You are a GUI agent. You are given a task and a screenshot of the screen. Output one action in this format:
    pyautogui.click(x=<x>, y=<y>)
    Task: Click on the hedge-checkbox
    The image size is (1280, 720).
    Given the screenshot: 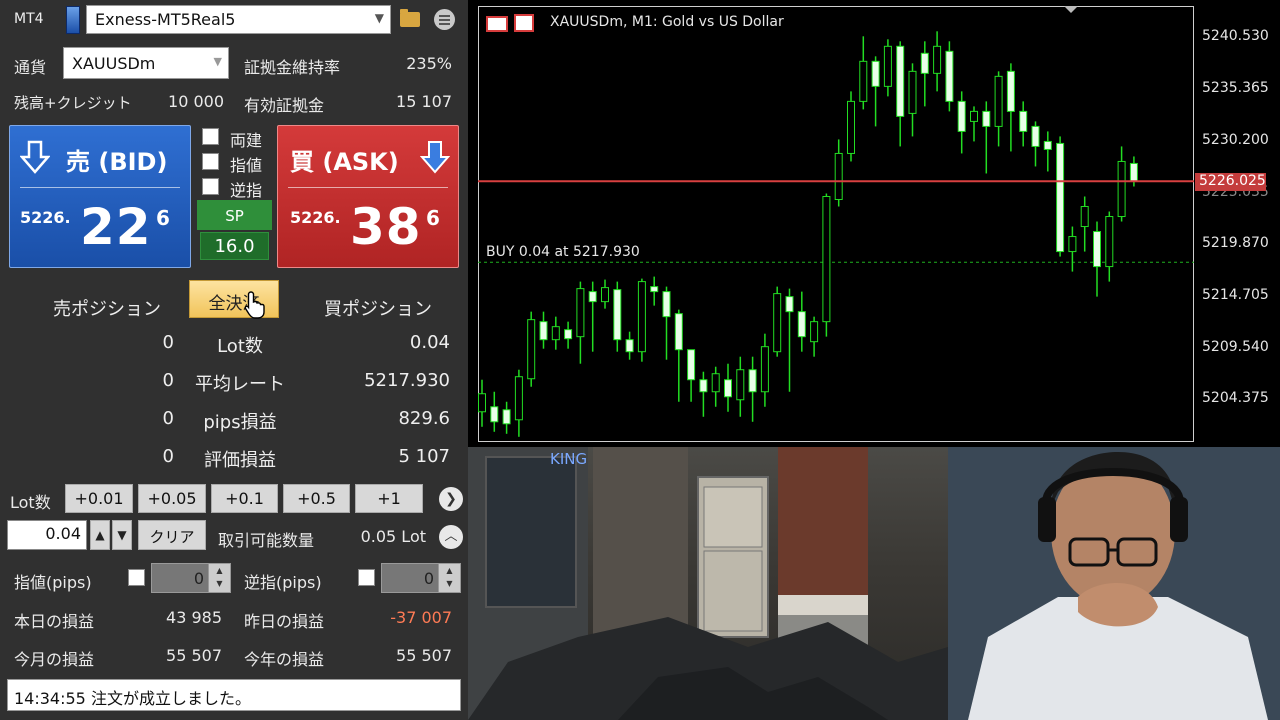 What is the action you would take?
    pyautogui.click(x=210, y=136)
    